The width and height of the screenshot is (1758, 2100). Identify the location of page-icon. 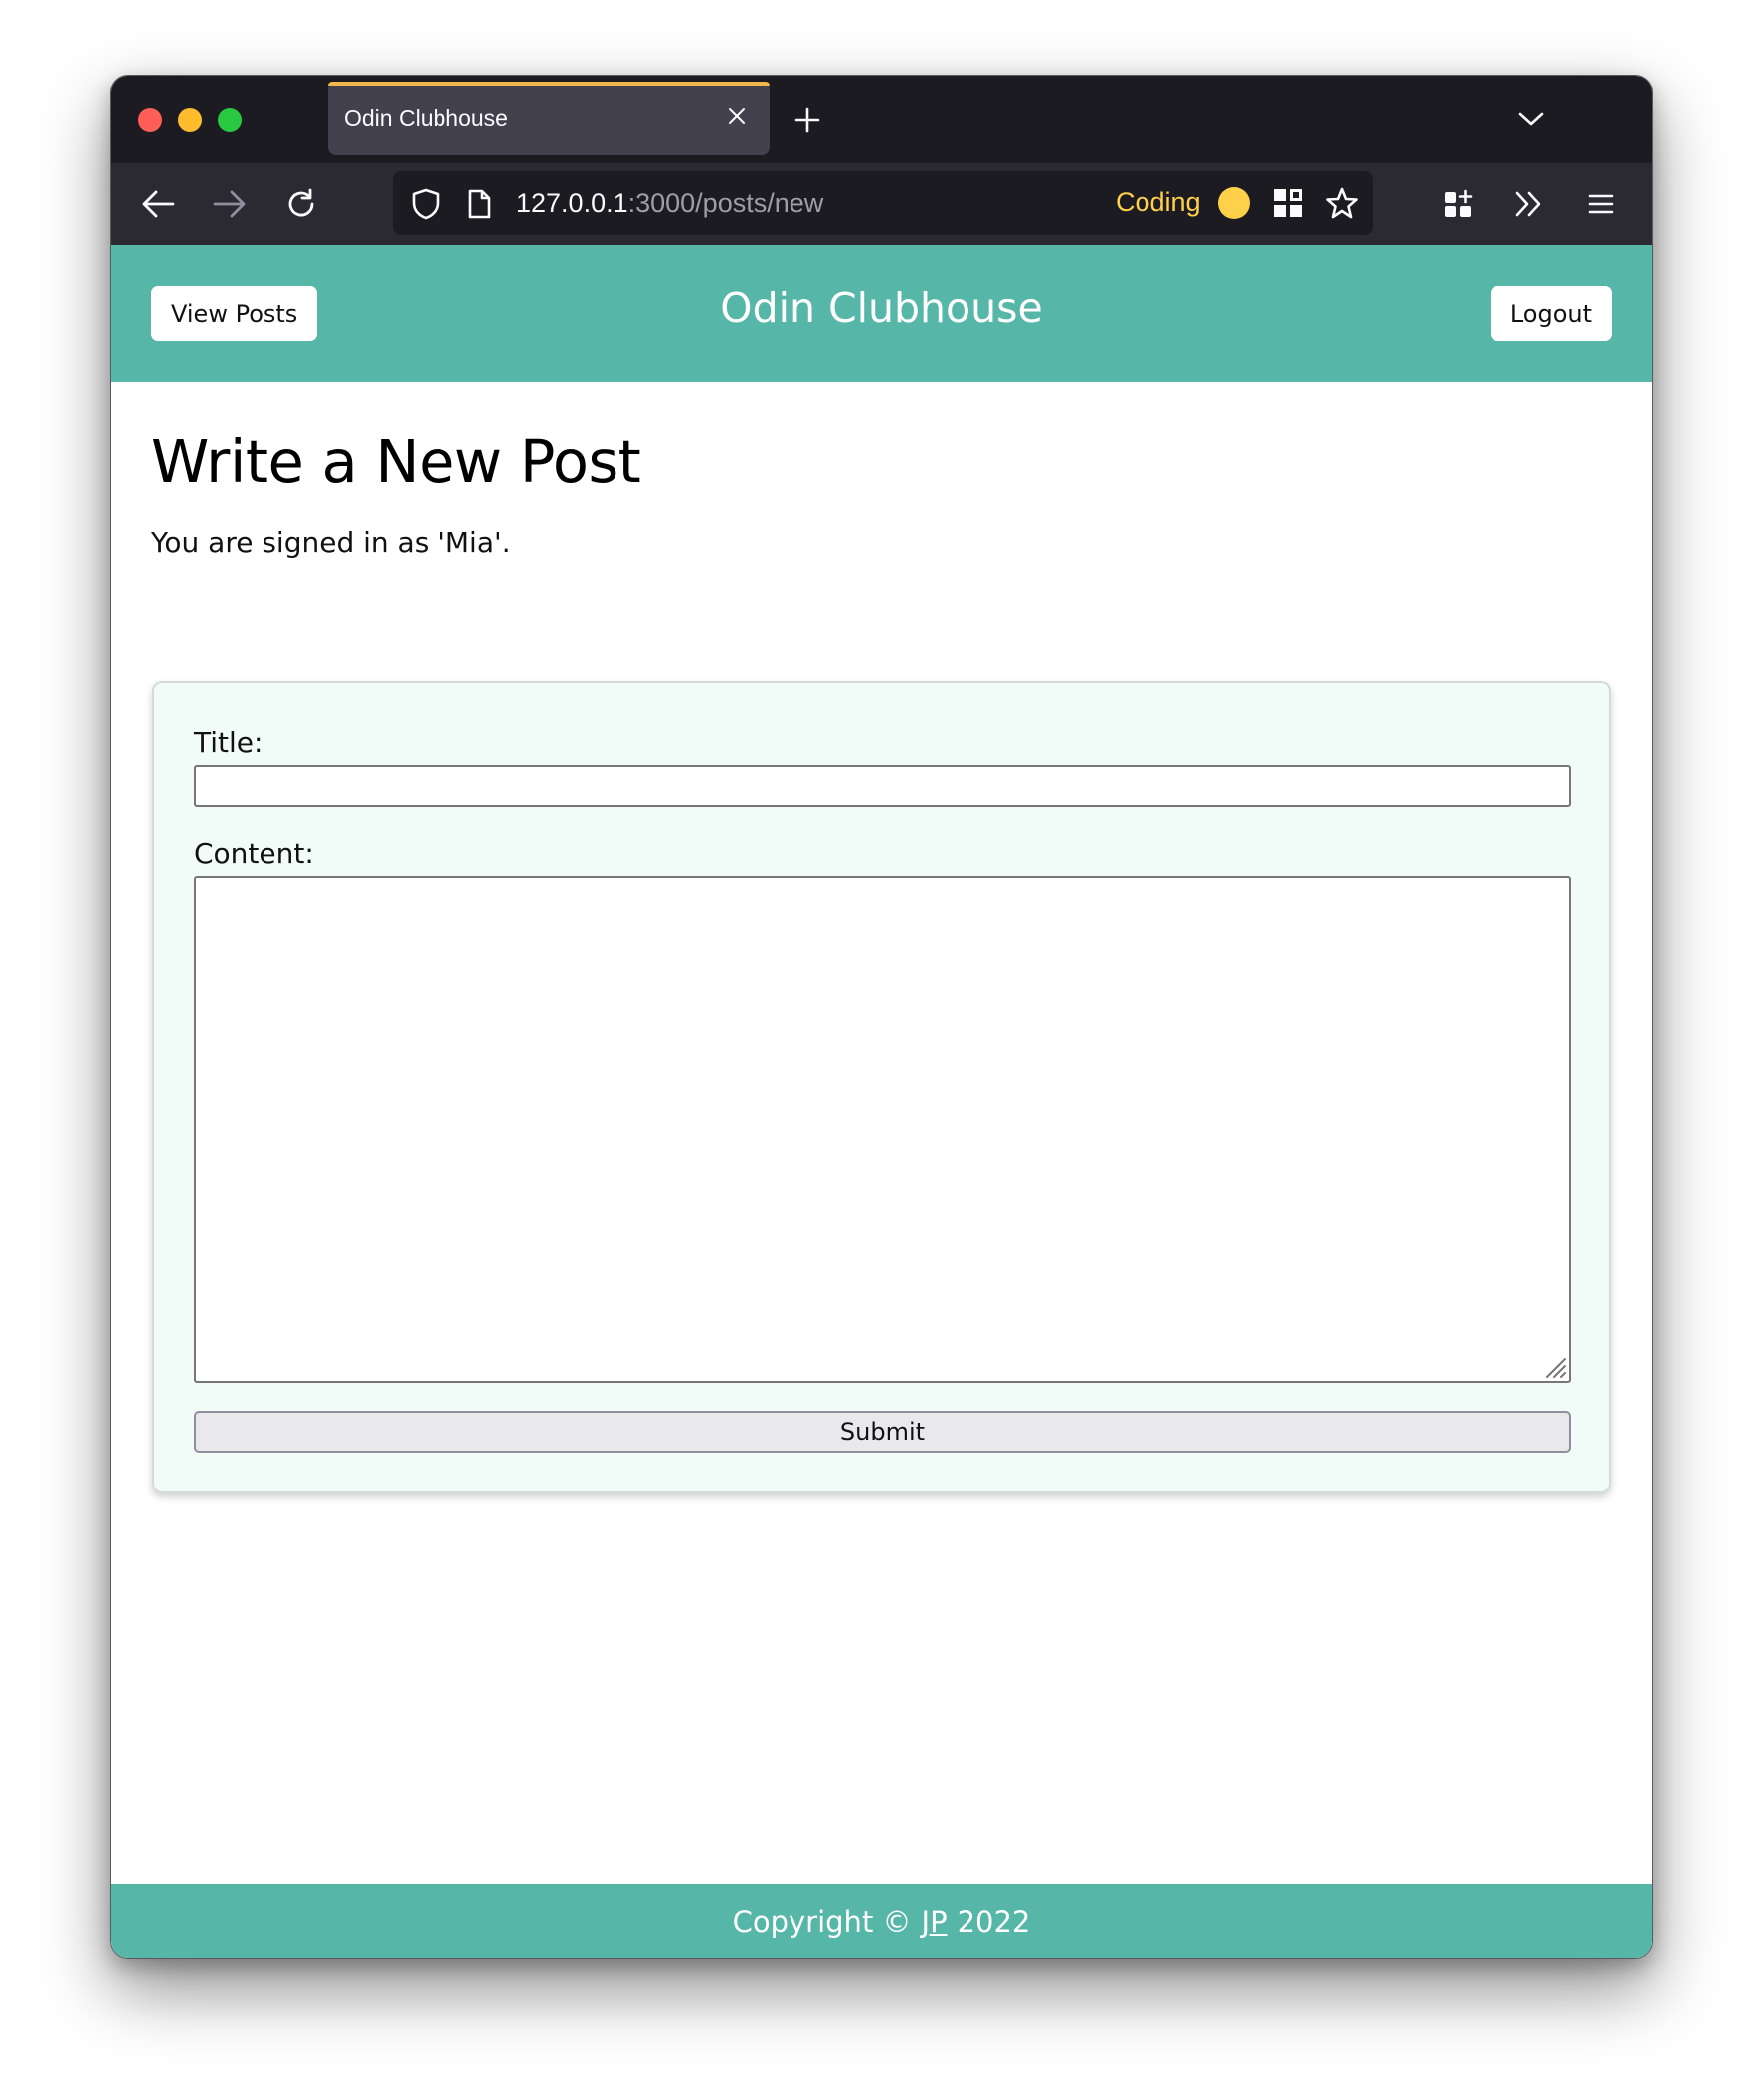
(479, 204).